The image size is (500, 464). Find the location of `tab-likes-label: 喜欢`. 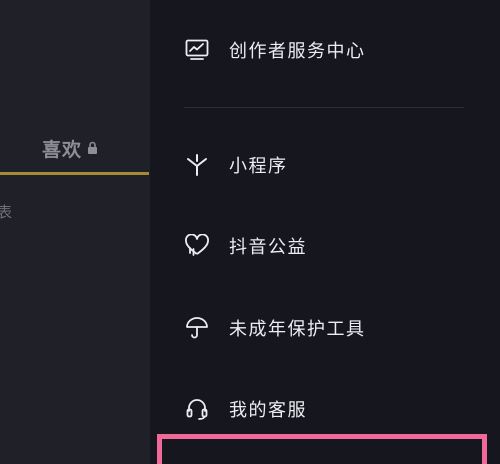

tab-likes-label: 喜欢 is located at coordinates (62, 149).